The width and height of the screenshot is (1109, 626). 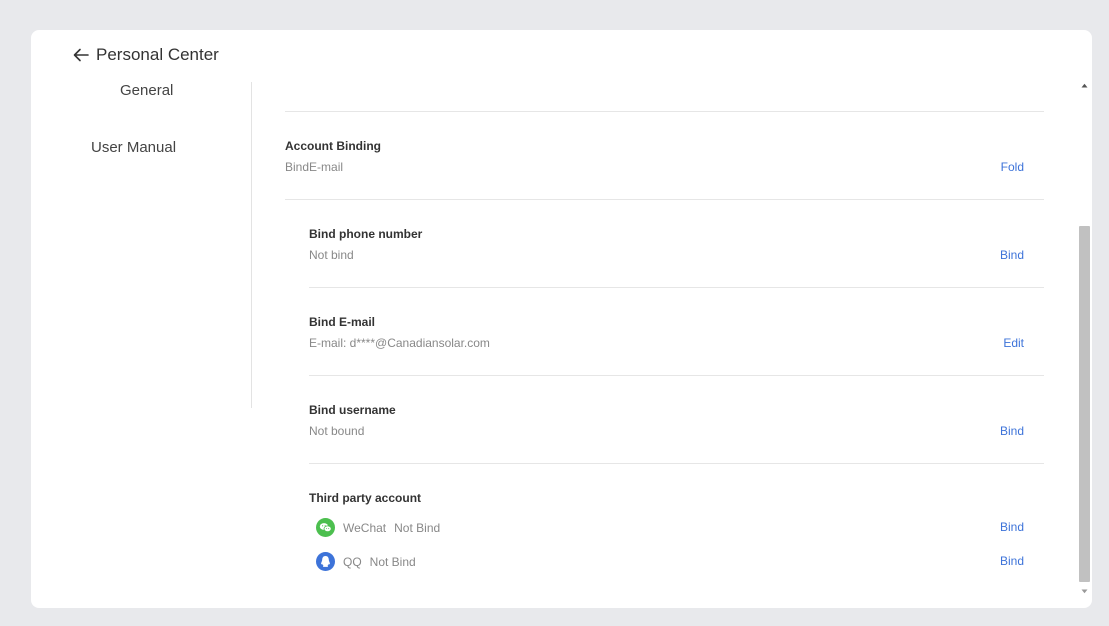 What do you see at coordinates (1012, 431) in the screenshot?
I see `bind-username-button: Bind` at bounding box center [1012, 431].